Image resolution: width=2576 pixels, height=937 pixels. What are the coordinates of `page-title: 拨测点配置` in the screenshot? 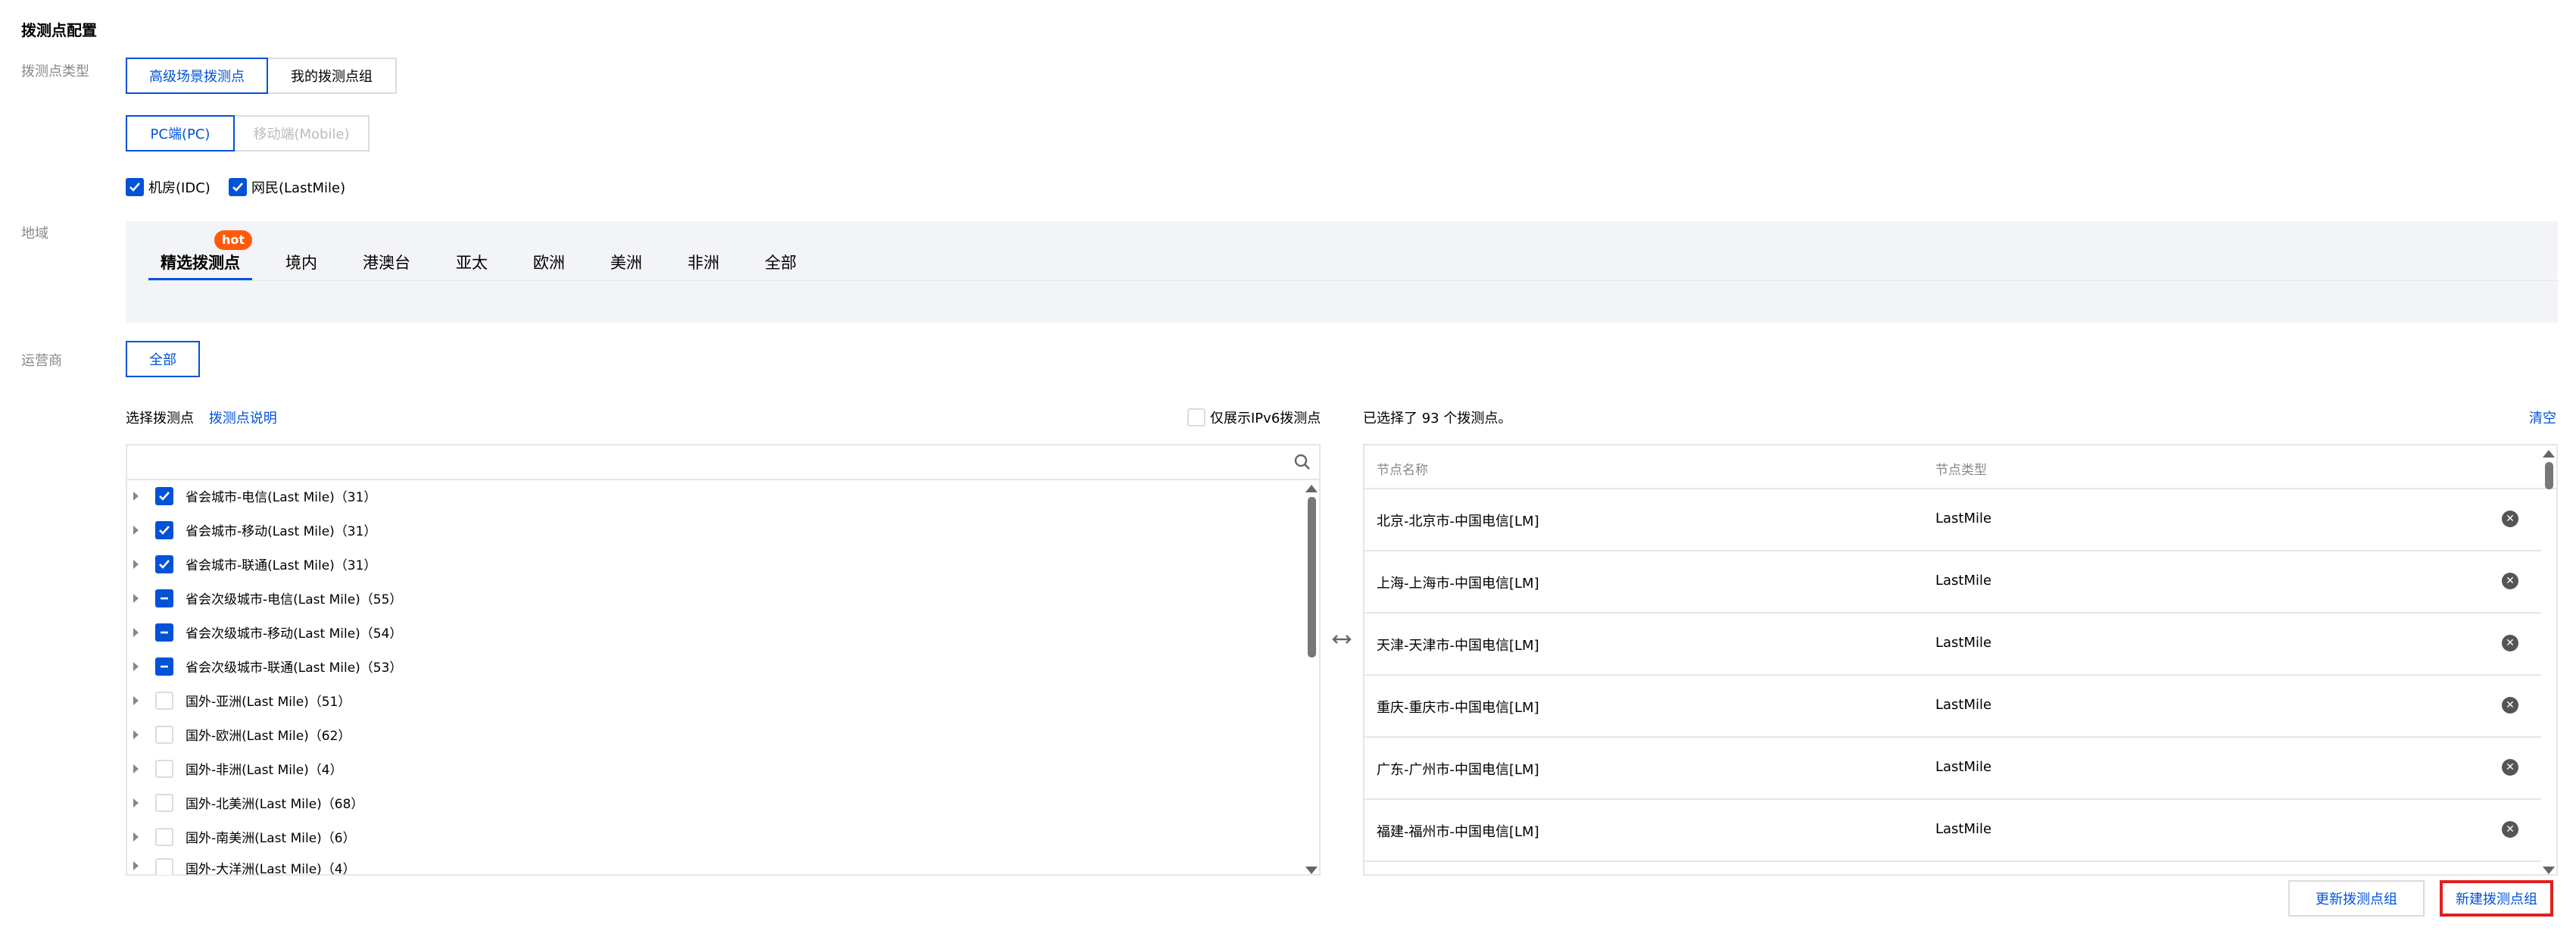 It's located at (59, 30).